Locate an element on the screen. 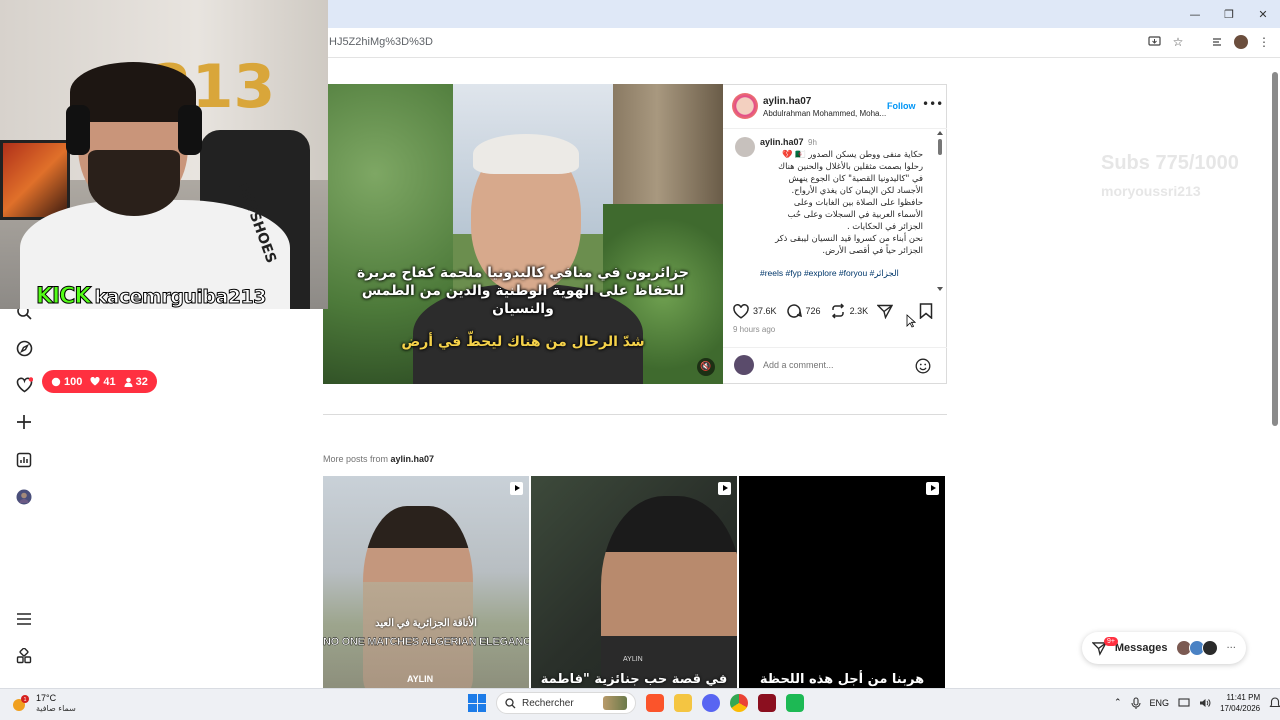 This screenshot has width=1280, height=720. repost-action: 2.3K is located at coordinates (849, 311).